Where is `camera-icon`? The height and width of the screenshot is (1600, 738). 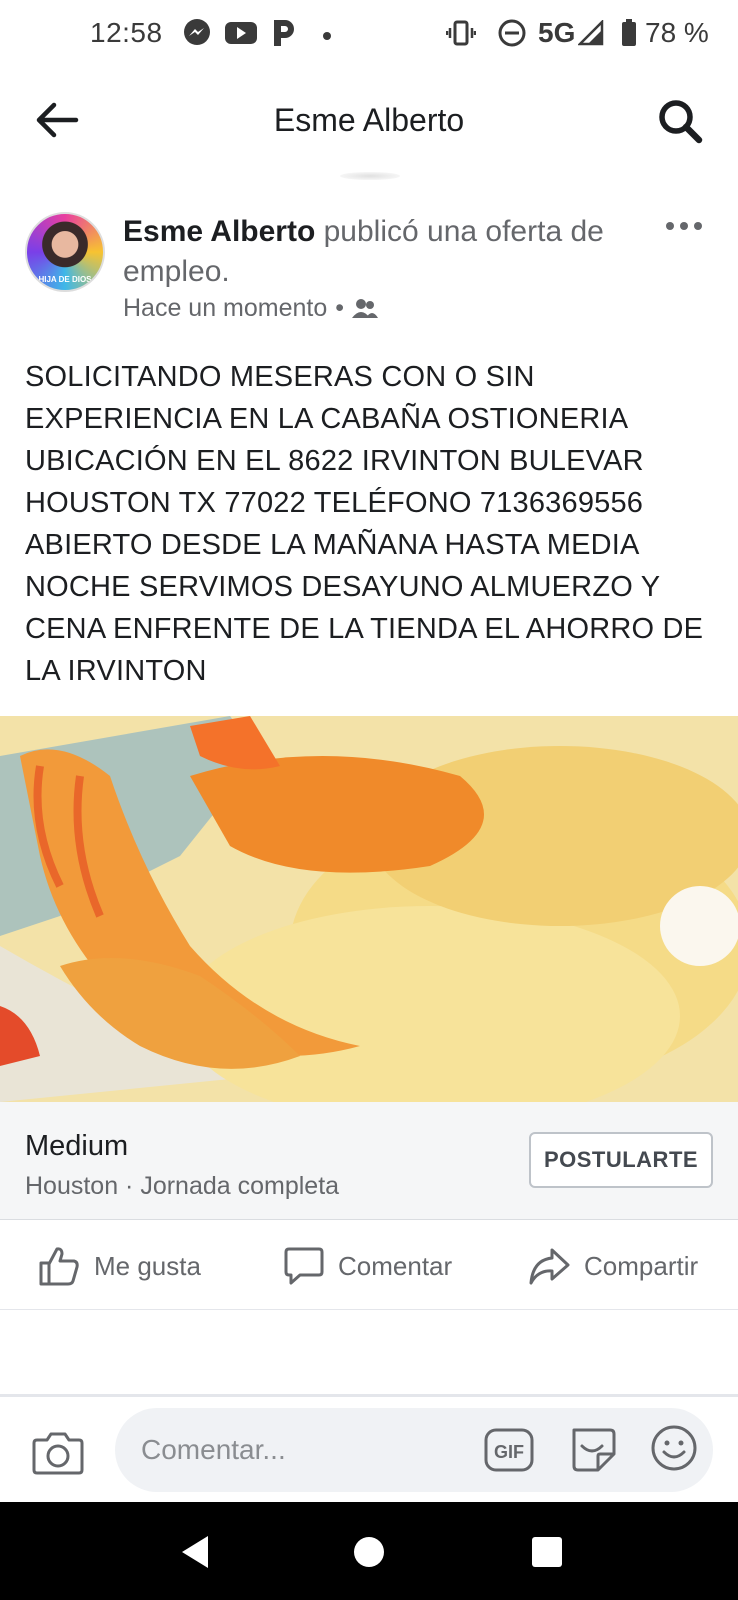 camera-icon is located at coordinates (58, 1453).